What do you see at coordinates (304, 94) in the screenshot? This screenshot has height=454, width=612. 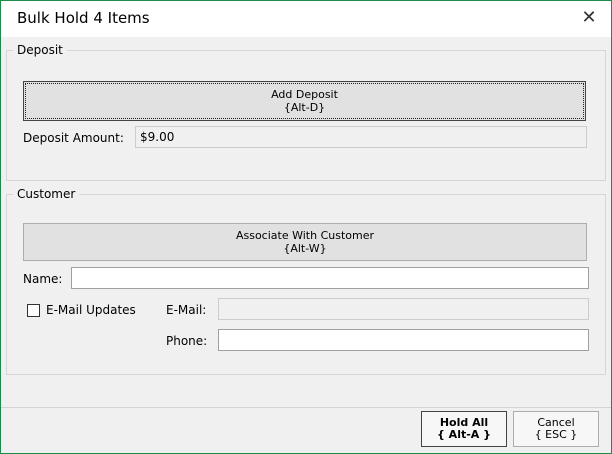 I see `add-deposit-label: Add Deposit` at bounding box center [304, 94].